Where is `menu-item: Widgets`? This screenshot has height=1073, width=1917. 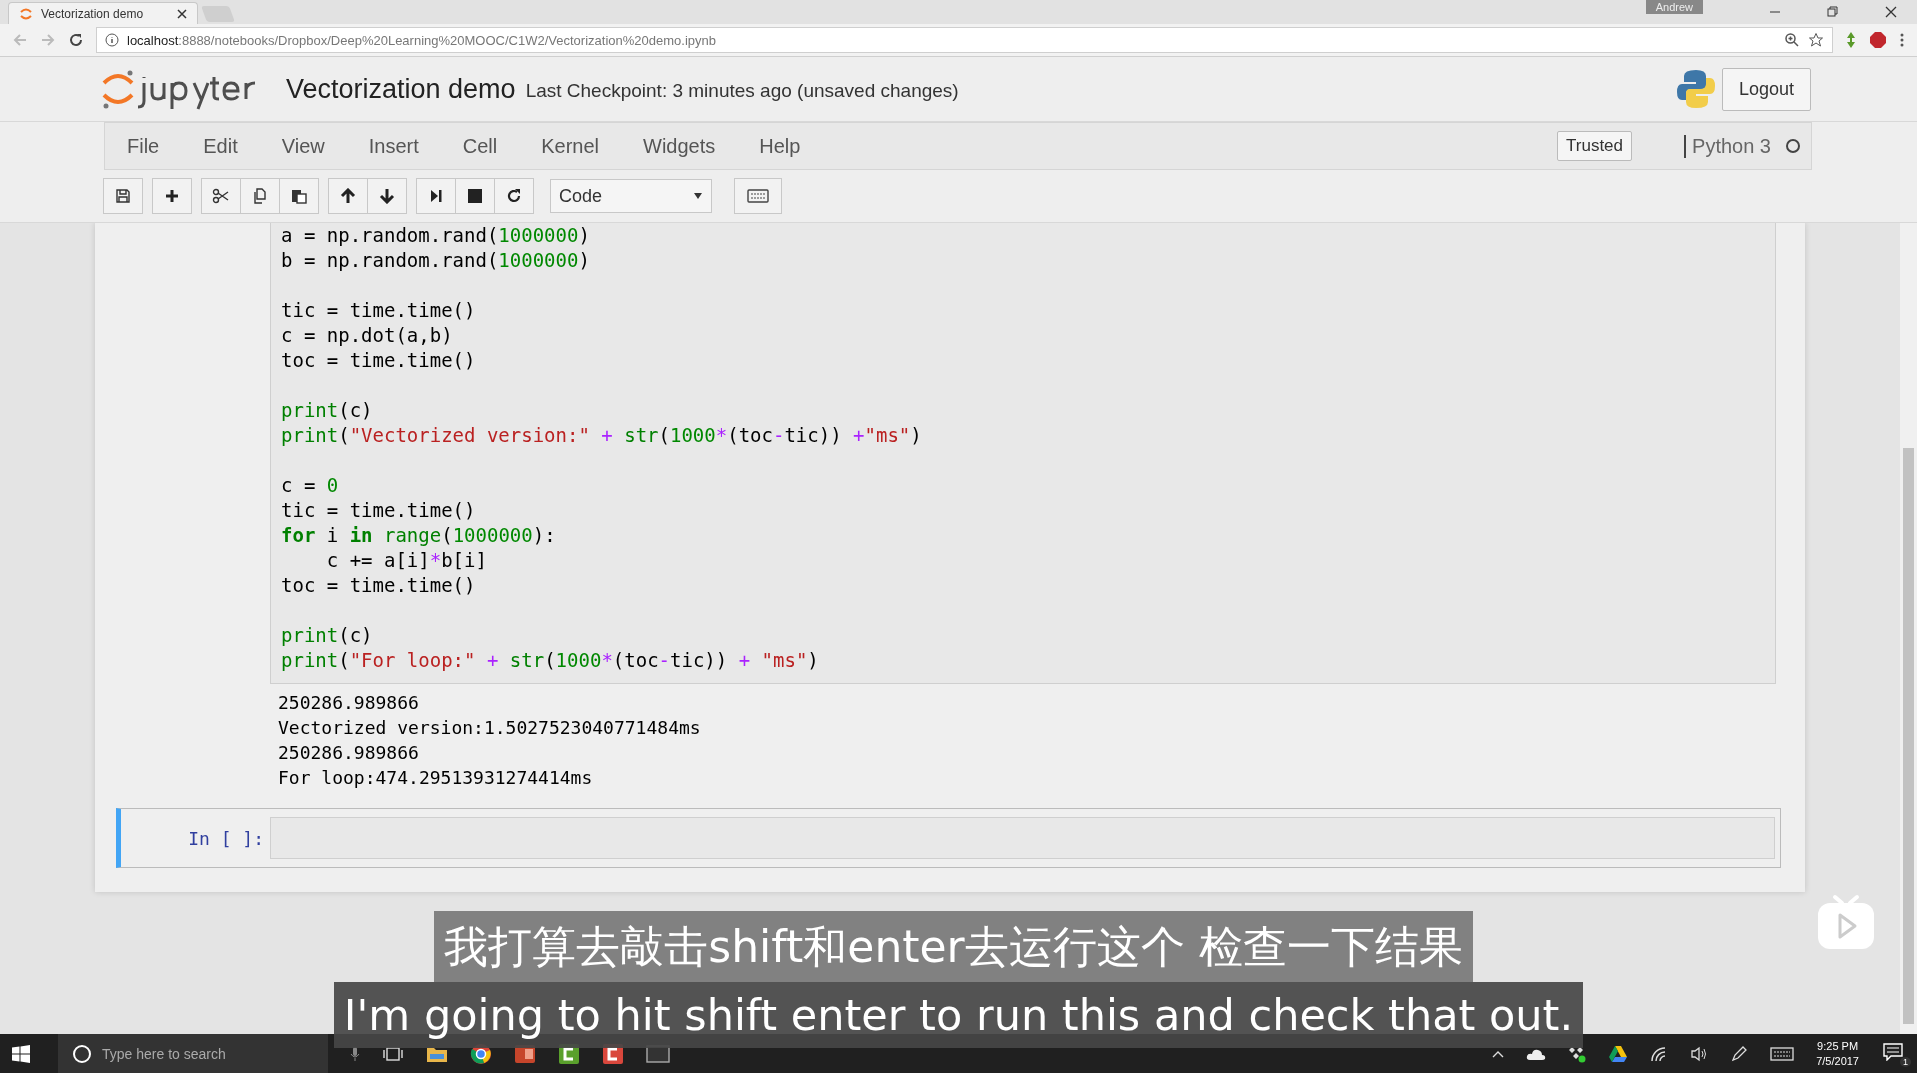 menu-item: Widgets is located at coordinates (679, 146).